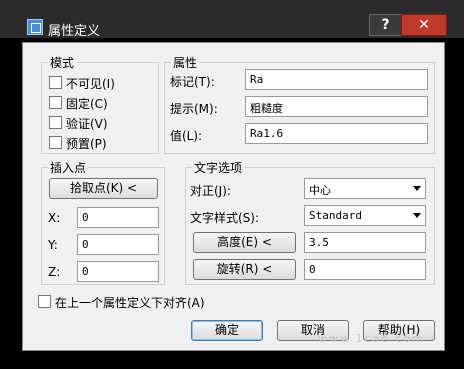 This screenshot has width=464, height=369. Describe the element at coordinates (54, 272) in the screenshot. I see `z-label: Z:` at that location.